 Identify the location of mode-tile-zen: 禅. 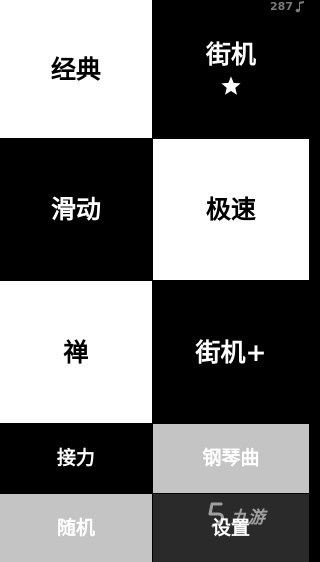
(76, 352).